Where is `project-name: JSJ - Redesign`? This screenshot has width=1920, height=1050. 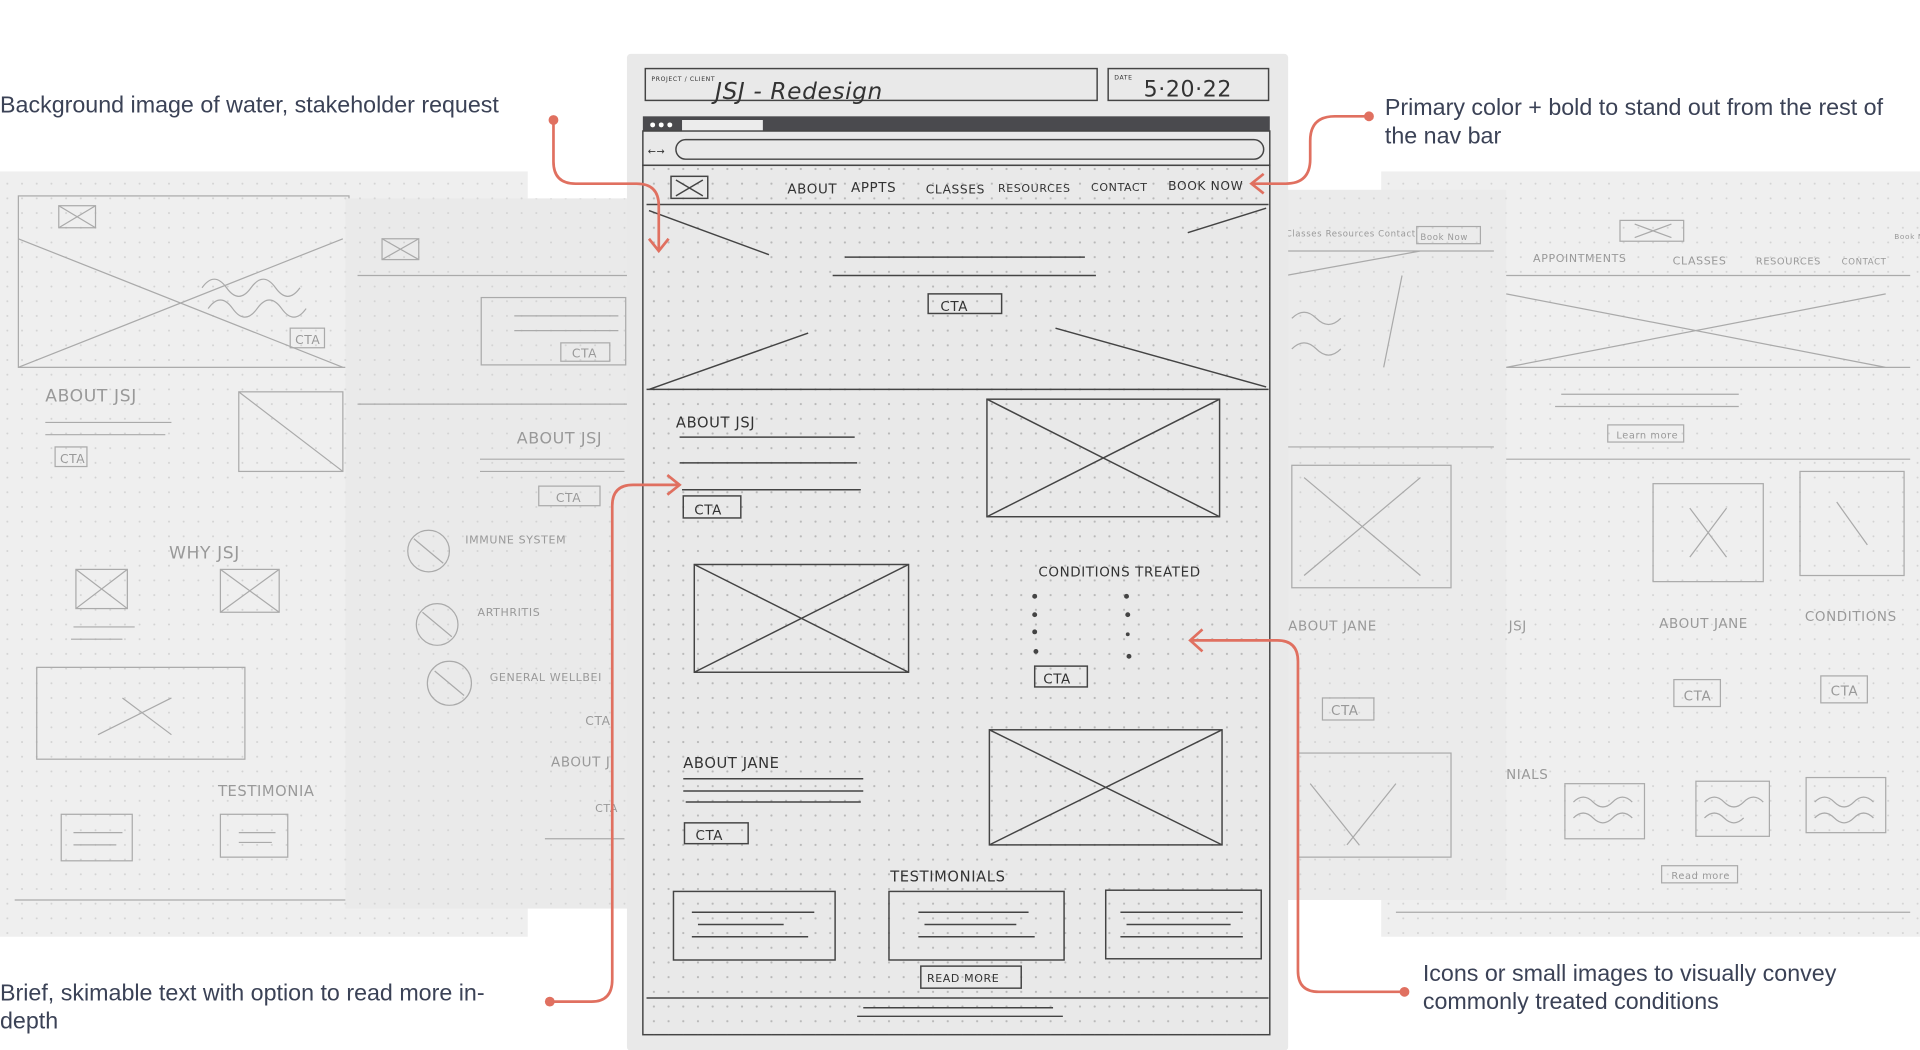 project-name: JSJ - Redesign is located at coordinates (797, 91).